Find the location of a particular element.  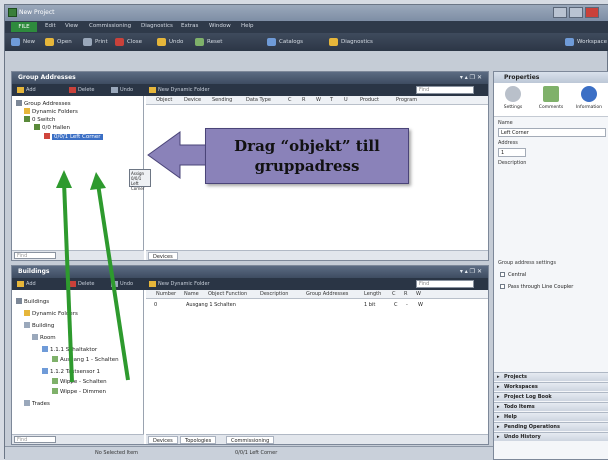

tree-node-label: Dynamic Folders is located at coordinates (55, 112).